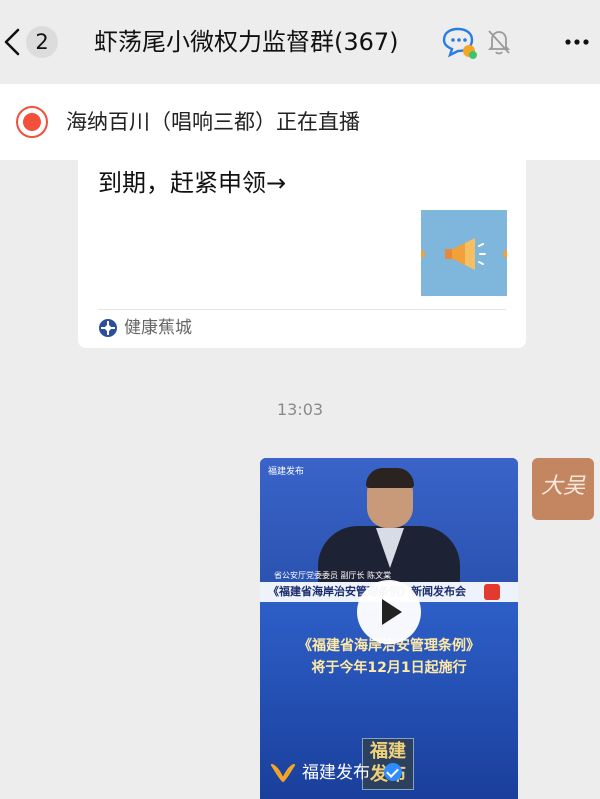 Image resolution: width=600 pixels, height=799 pixels. Describe the element at coordinates (459, 43) in the screenshot. I see `chat-bubble-icon` at that location.